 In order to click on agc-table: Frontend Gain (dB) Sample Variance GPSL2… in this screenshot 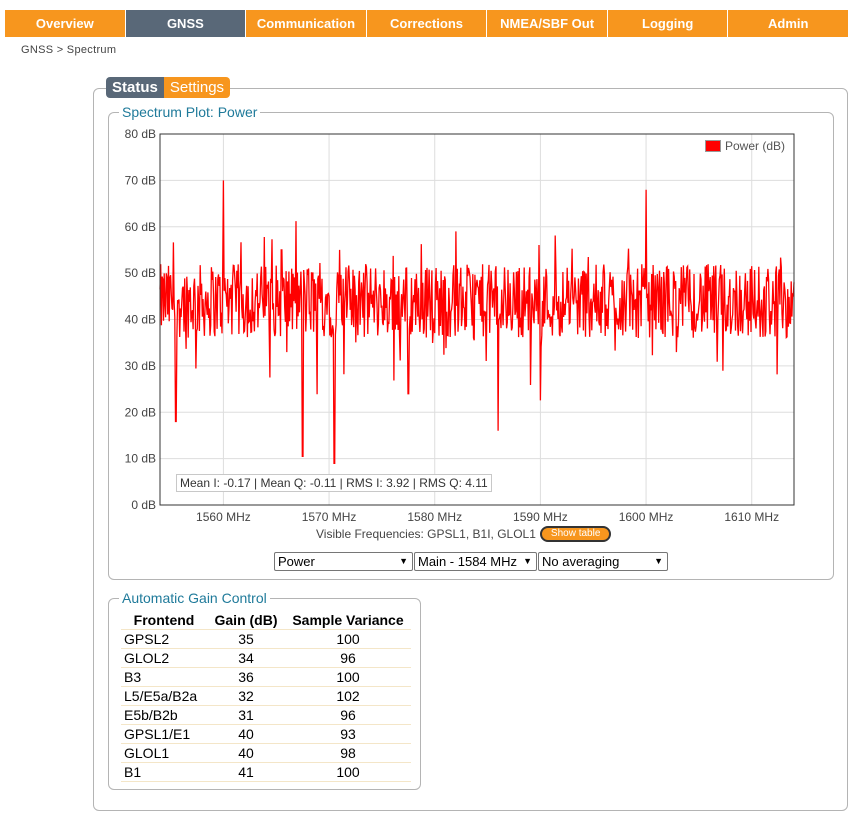, I will do `click(266, 696)`.